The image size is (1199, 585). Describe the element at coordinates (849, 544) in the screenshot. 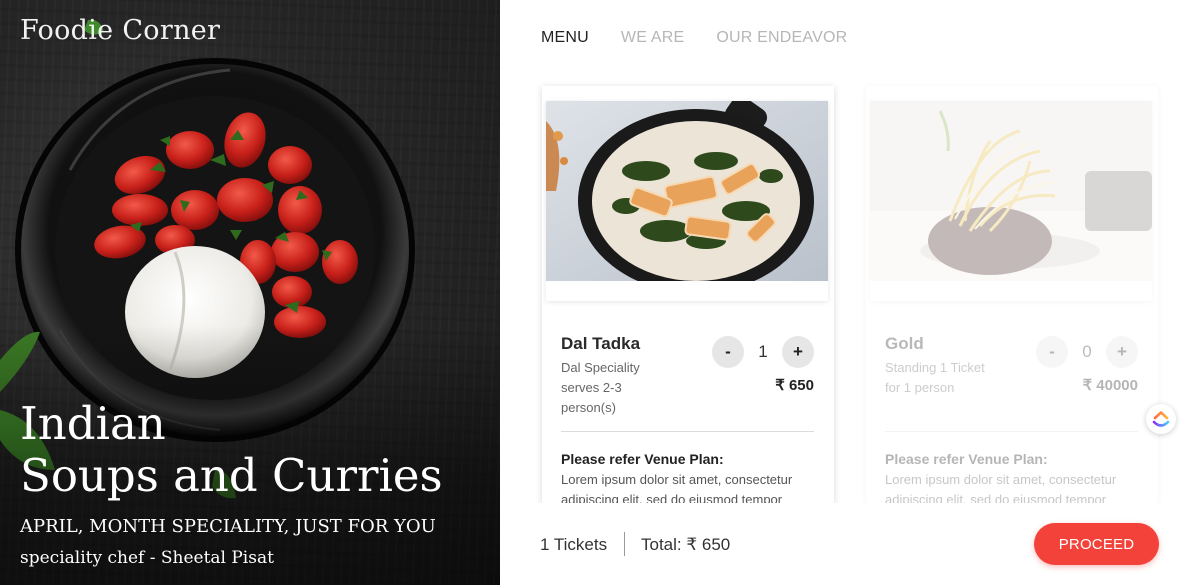

I see `checkout-bar: 1 Tickets Total: ₹ 650 PROCEED` at that location.